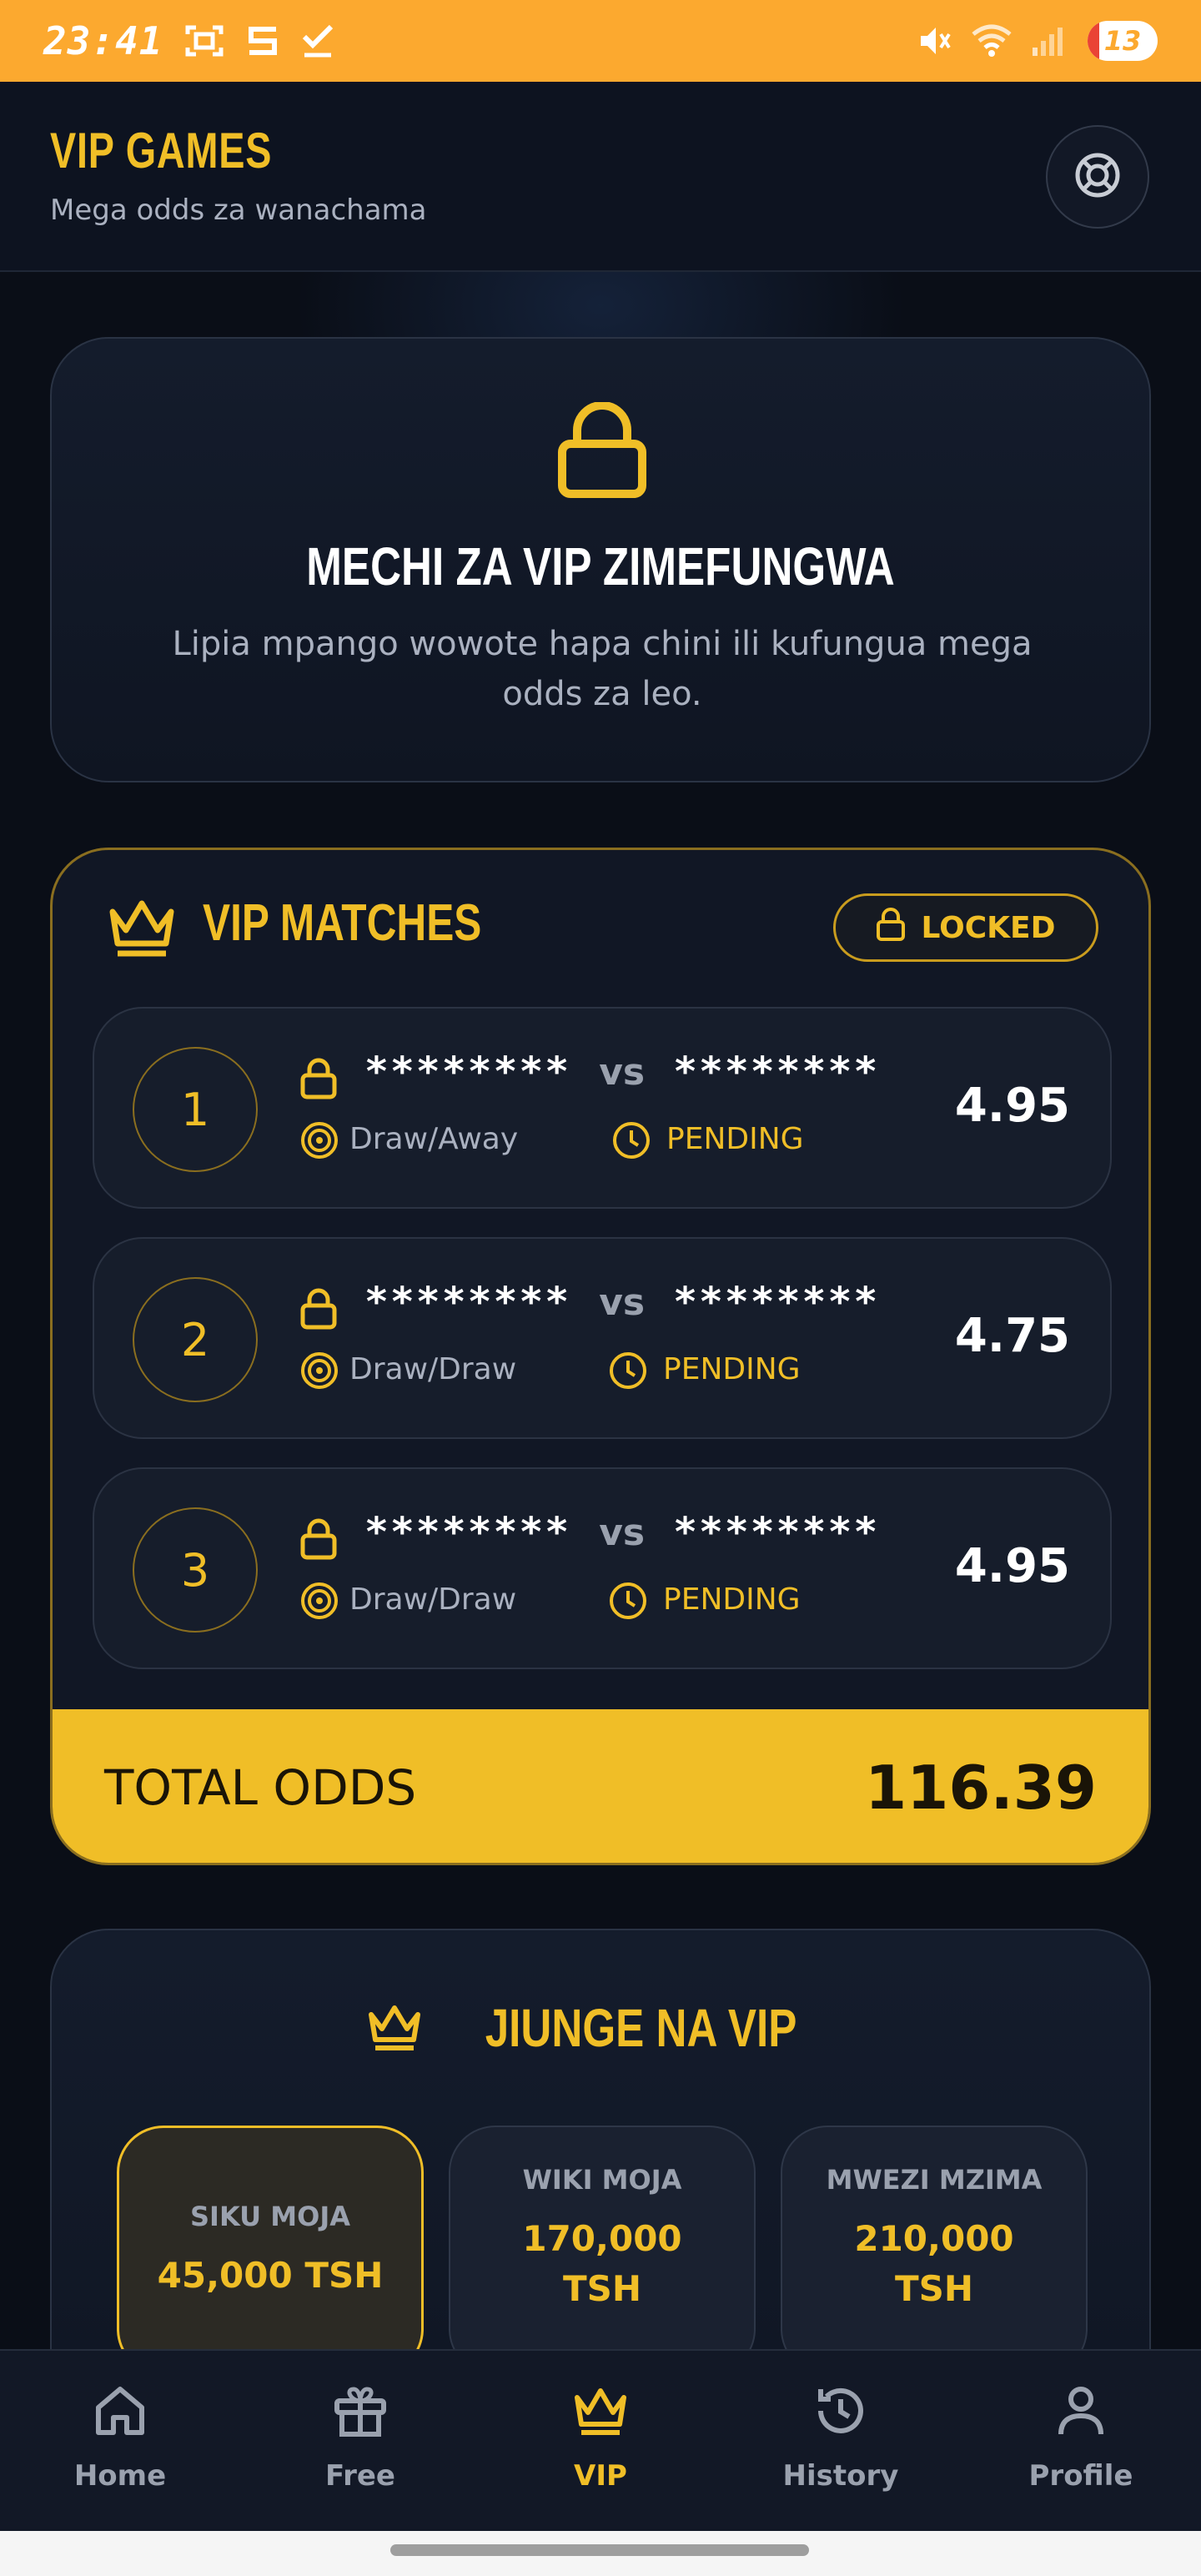 The height and width of the screenshot is (2576, 1201). What do you see at coordinates (260, 1787) in the screenshot?
I see `total-odds-label: TOTAL ODDS` at bounding box center [260, 1787].